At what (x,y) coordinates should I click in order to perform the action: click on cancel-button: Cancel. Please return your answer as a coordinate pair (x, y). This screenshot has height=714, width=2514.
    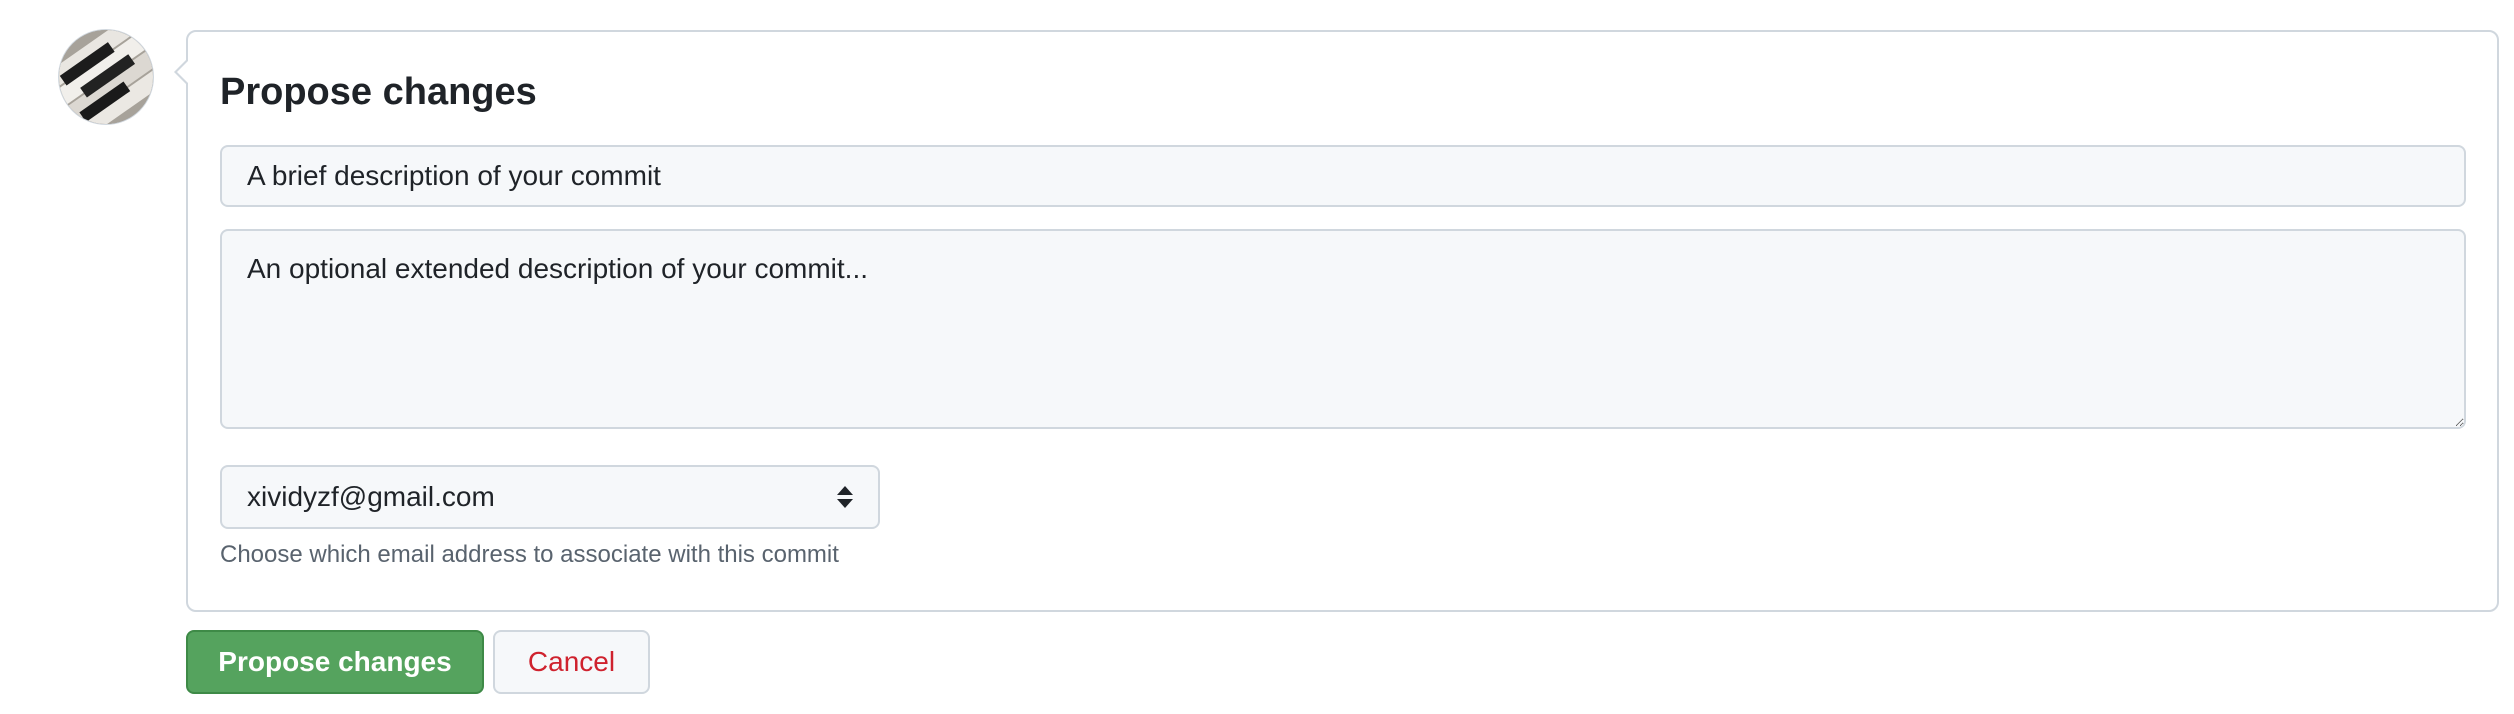
    Looking at the image, I should click on (571, 662).